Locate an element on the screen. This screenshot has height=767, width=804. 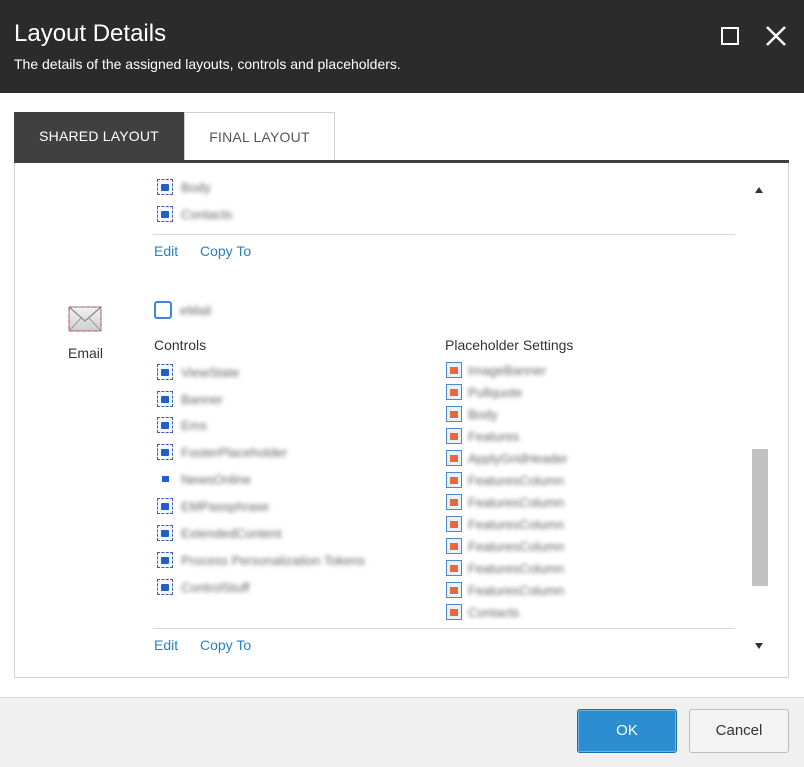
control-row: NewsOnline is located at coordinates (204, 479).